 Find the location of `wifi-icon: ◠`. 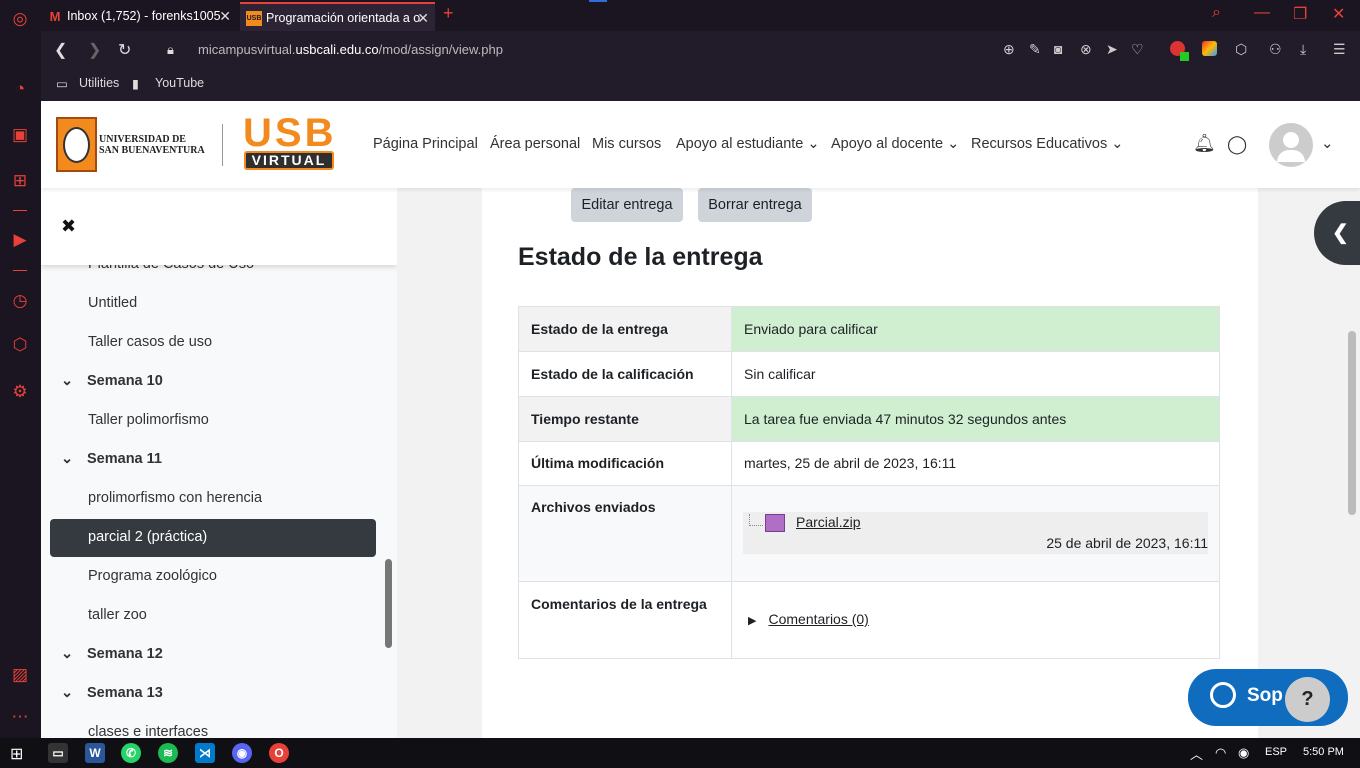

wifi-icon: ◠ is located at coordinates (1220, 753).